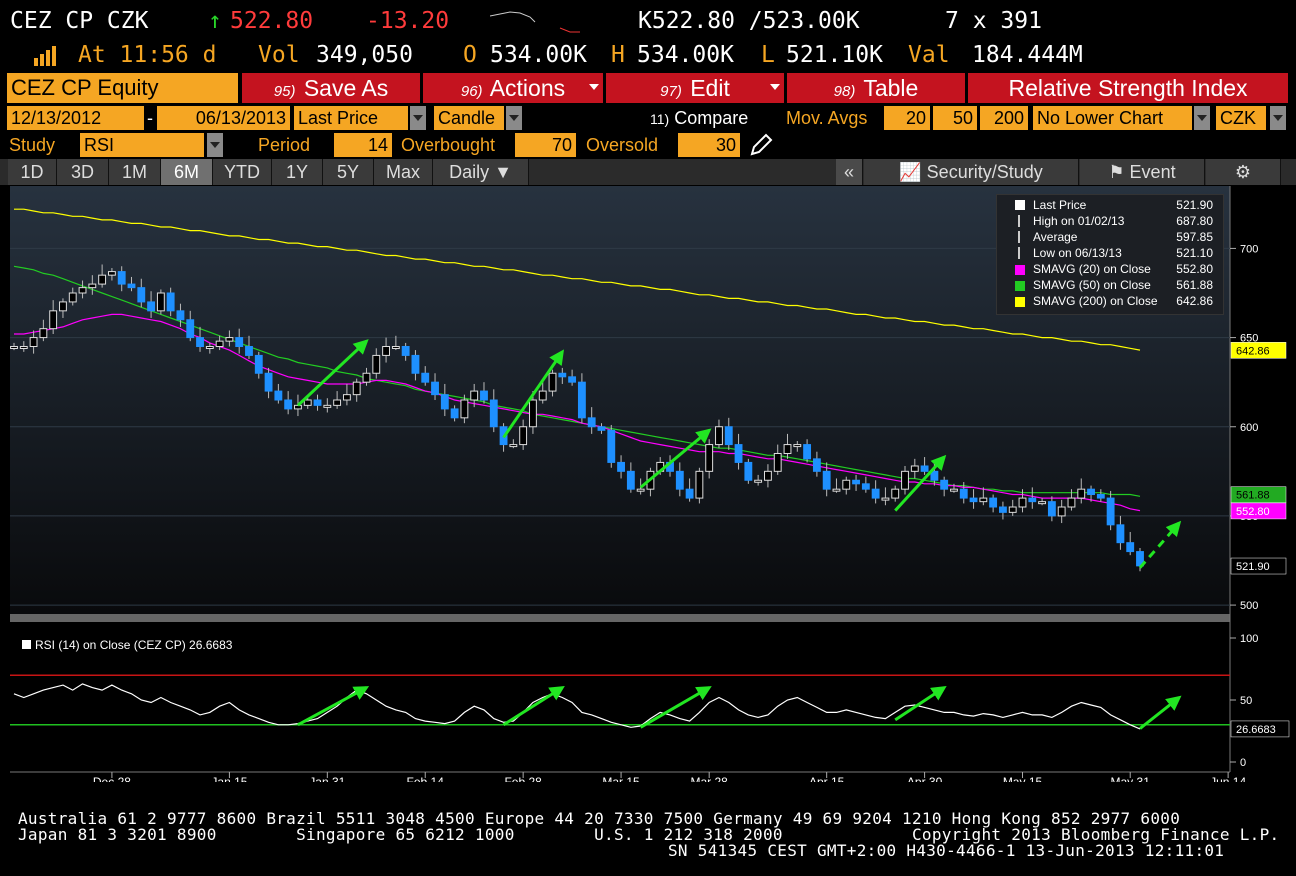 This screenshot has height=876, width=1296. What do you see at coordinates (1142, 172) in the screenshot?
I see `event-button: ⚑ Event` at bounding box center [1142, 172].